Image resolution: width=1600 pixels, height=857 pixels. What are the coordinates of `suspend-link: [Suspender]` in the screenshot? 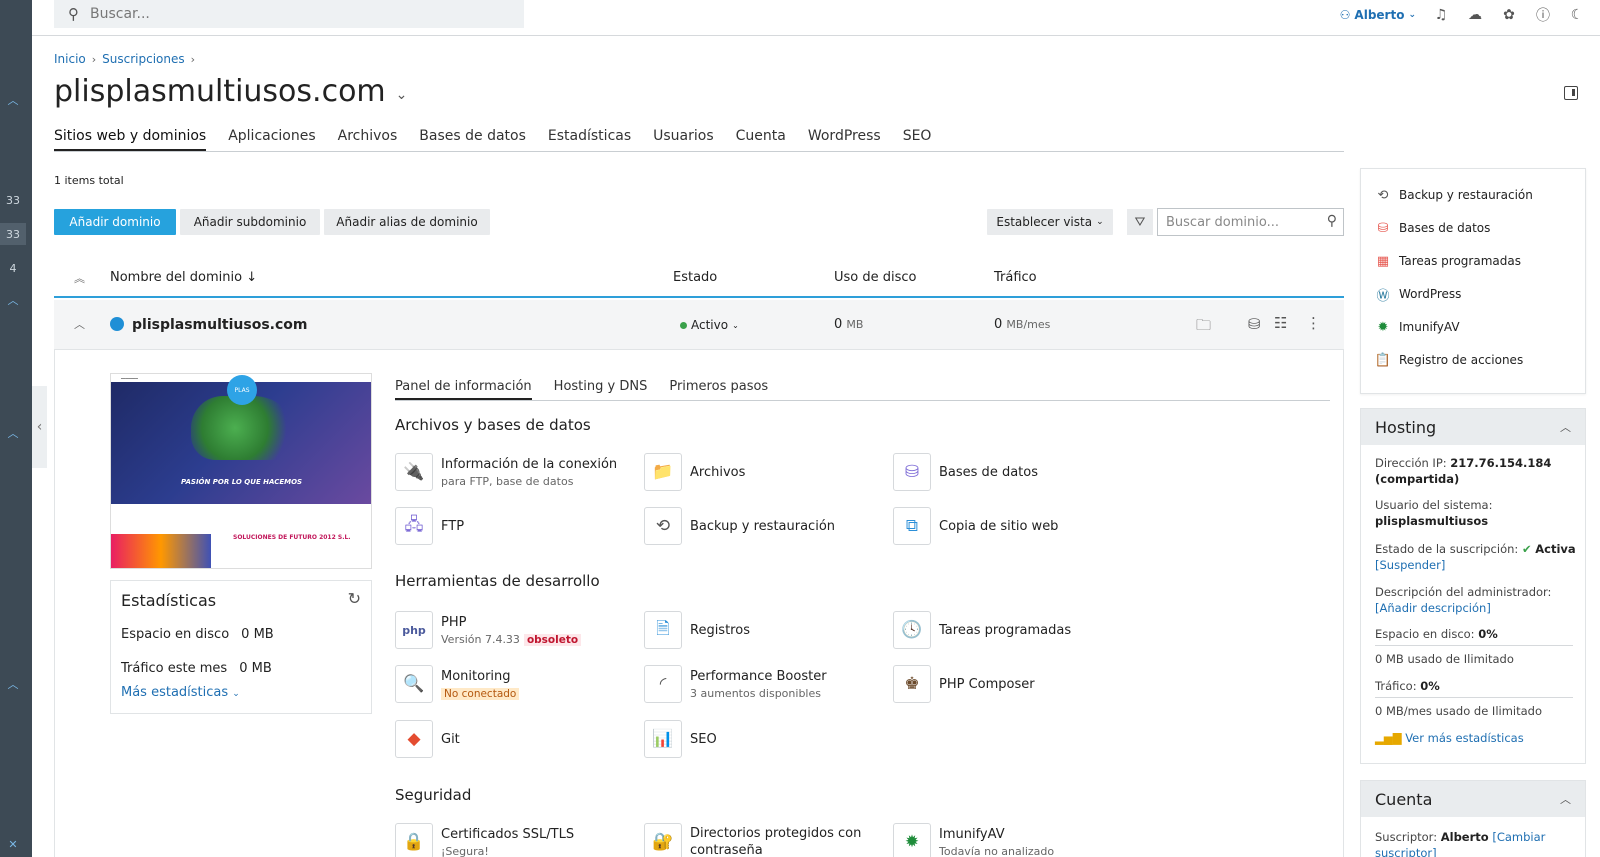 It's located at (1410, 565).